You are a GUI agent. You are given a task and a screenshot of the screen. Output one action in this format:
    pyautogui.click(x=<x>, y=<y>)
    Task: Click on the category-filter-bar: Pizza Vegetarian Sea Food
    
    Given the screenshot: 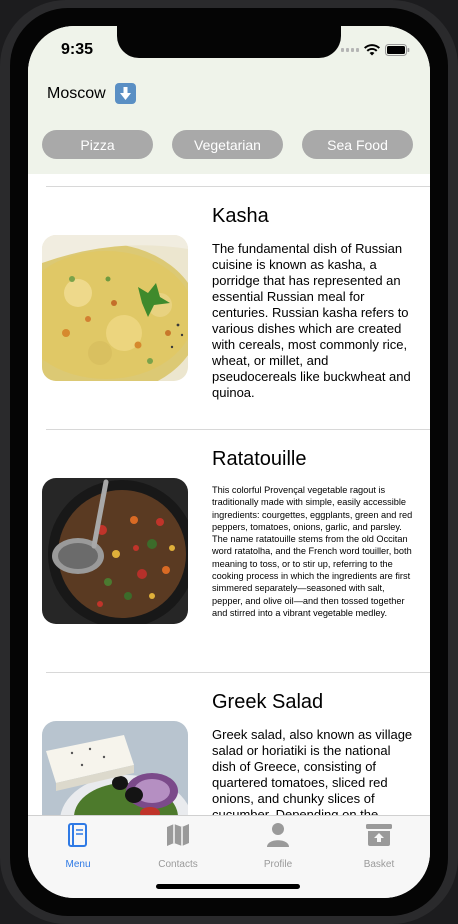 What is the action you would take?
    pyautogui.click(x=230, y=144)
    